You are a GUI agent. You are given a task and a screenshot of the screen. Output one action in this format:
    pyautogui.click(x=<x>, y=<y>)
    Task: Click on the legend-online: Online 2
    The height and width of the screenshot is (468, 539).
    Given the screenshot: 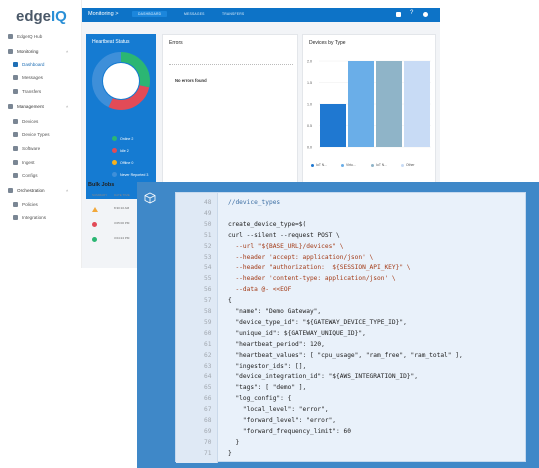 What is the action you would take?
    pyautogui.click(x=122, y=138)
    